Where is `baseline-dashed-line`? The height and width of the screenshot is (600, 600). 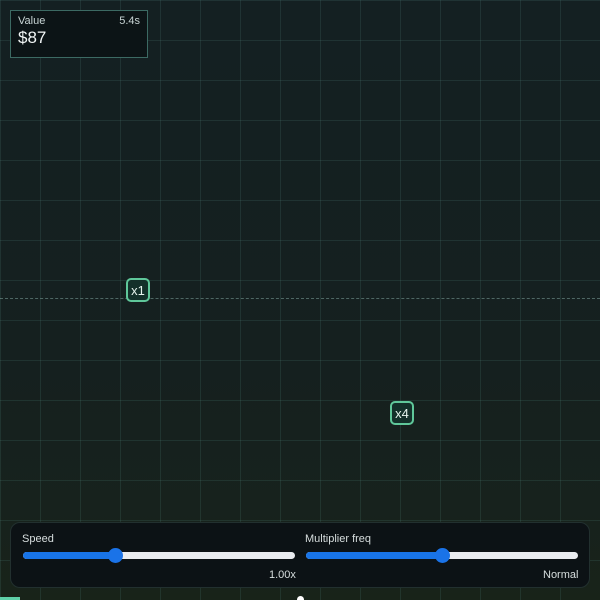
baseline-dashed-line is located at coordinates (300, 298).